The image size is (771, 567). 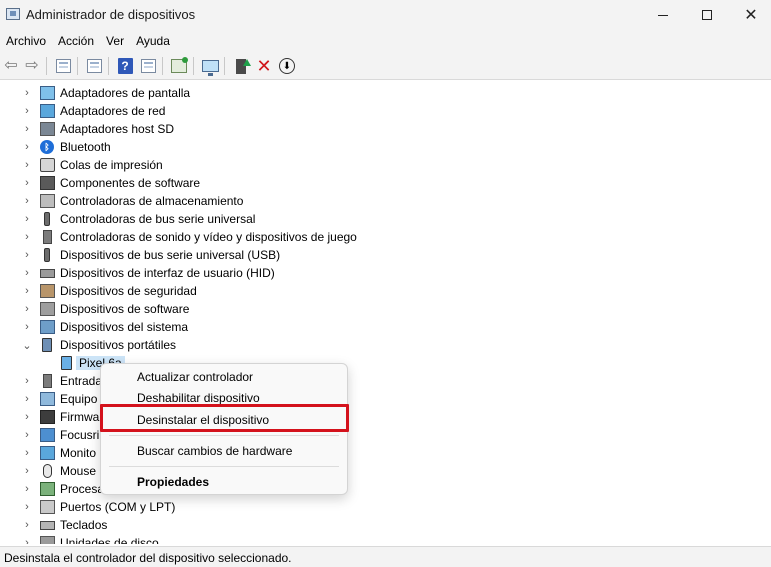 What do you see at coordinates (152, 201) in the screenshot?
I see `tree-item-label: Controladoras de almacenamiento` at bounding box center [152, 201].